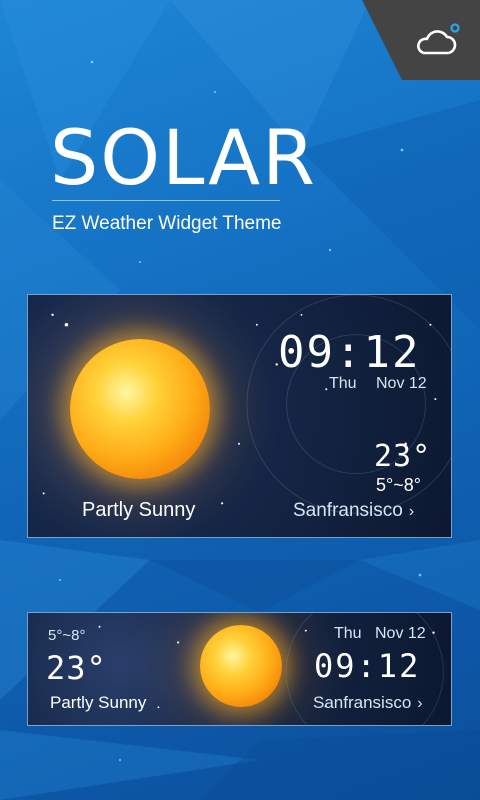 The width and height of the screenshot is (480, 800). Describe the element at coordinates (167, 223) in the screenshot. I see `app-subtitle: EZ Weather Widget Theme` at that location.